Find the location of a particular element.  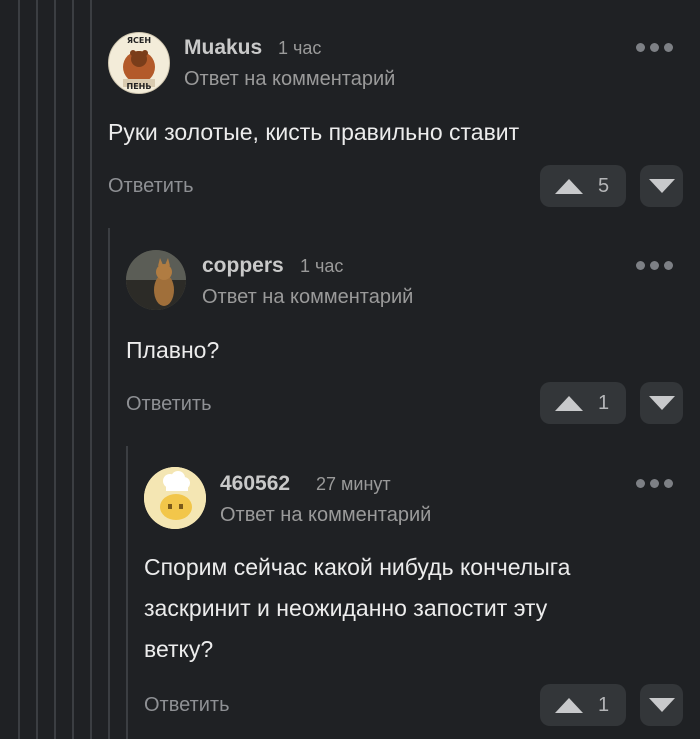

username: 460562 is located at coordinates (255, 484).